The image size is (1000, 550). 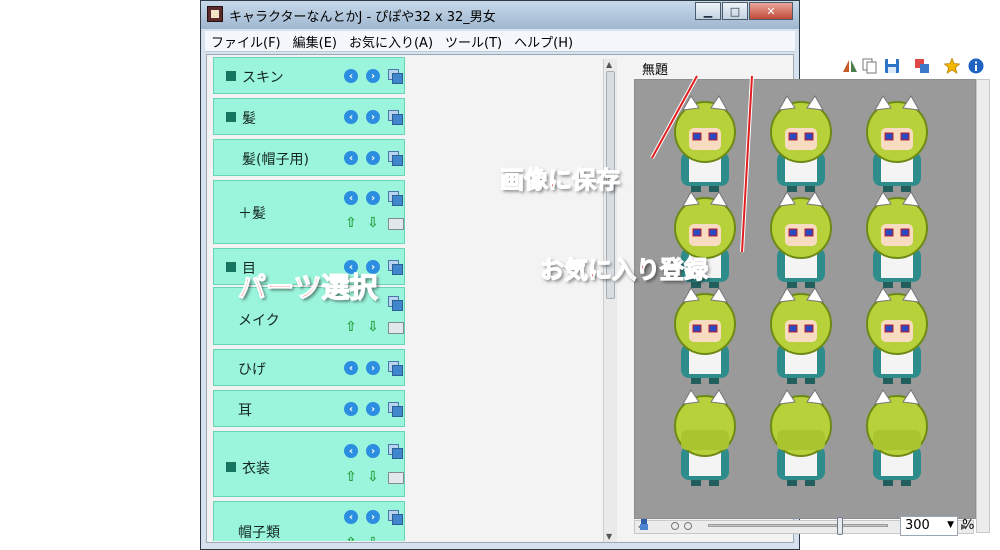 I want to click on annotation-add-favorite: お気に入り登録, so click(x=623, y=269).